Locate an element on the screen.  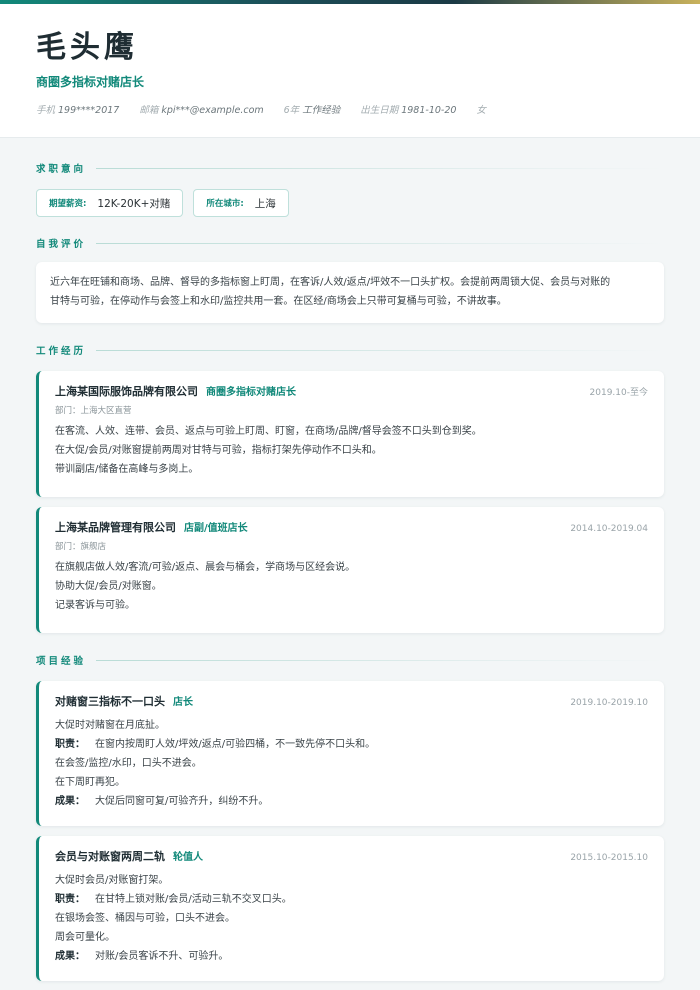
job-date: 2019.10-至今 is located at coordinates (618, 393).